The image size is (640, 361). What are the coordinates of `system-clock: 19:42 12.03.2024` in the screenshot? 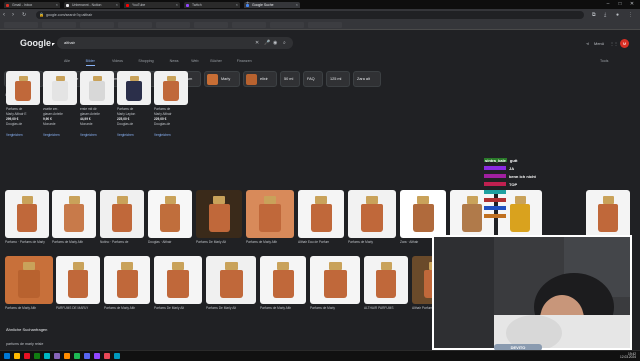 It's located at (618, 356).